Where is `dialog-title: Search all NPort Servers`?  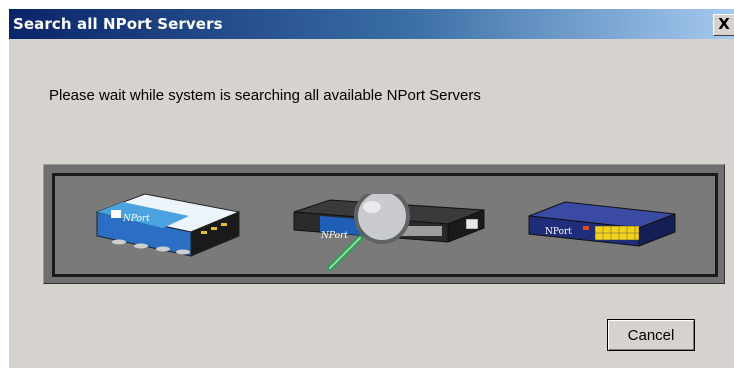
dialog-title: Search all NPort Servers is located at coordinates (118, 24).